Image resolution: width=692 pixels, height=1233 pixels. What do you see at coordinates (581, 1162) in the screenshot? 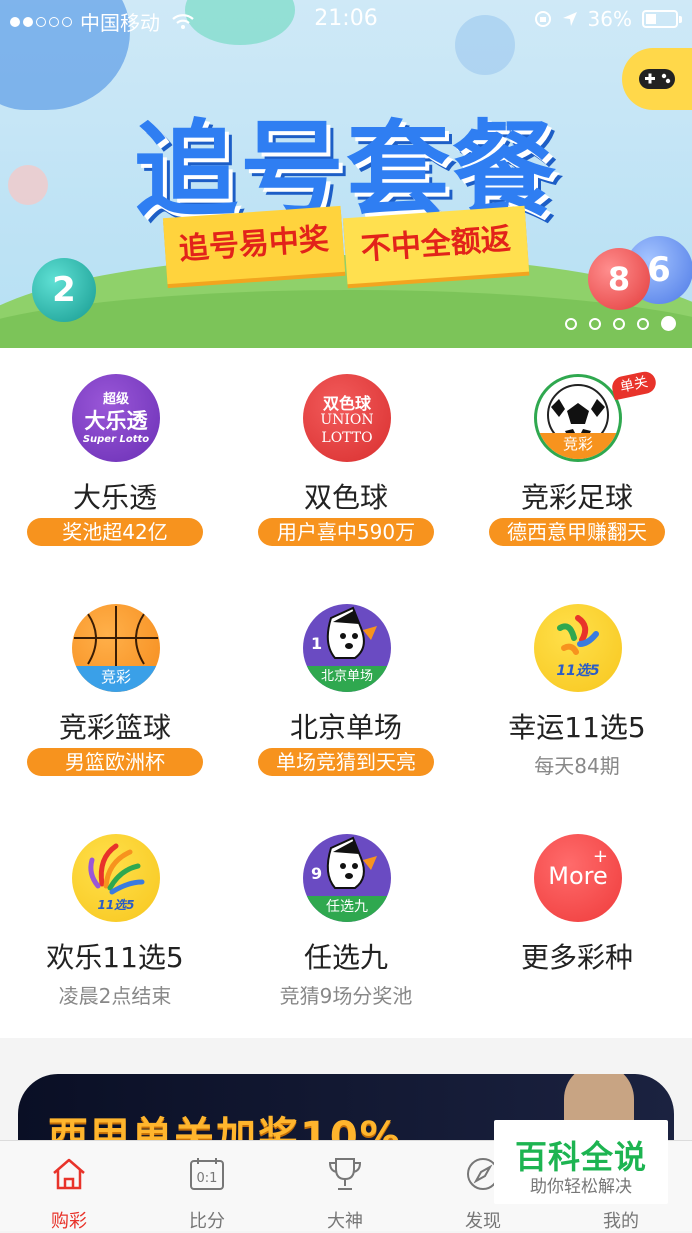
I see `watermark: 百科全说 助你轻松解决` at bounding box center [581, 1162].